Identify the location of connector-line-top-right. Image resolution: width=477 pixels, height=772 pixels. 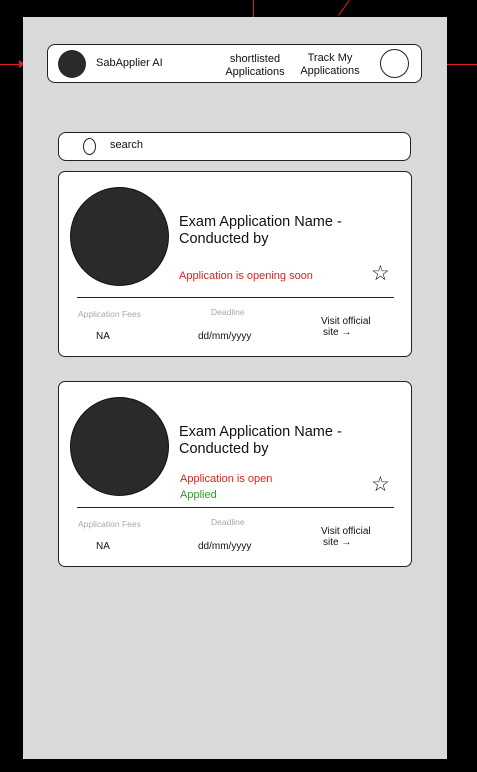
(344, 8).